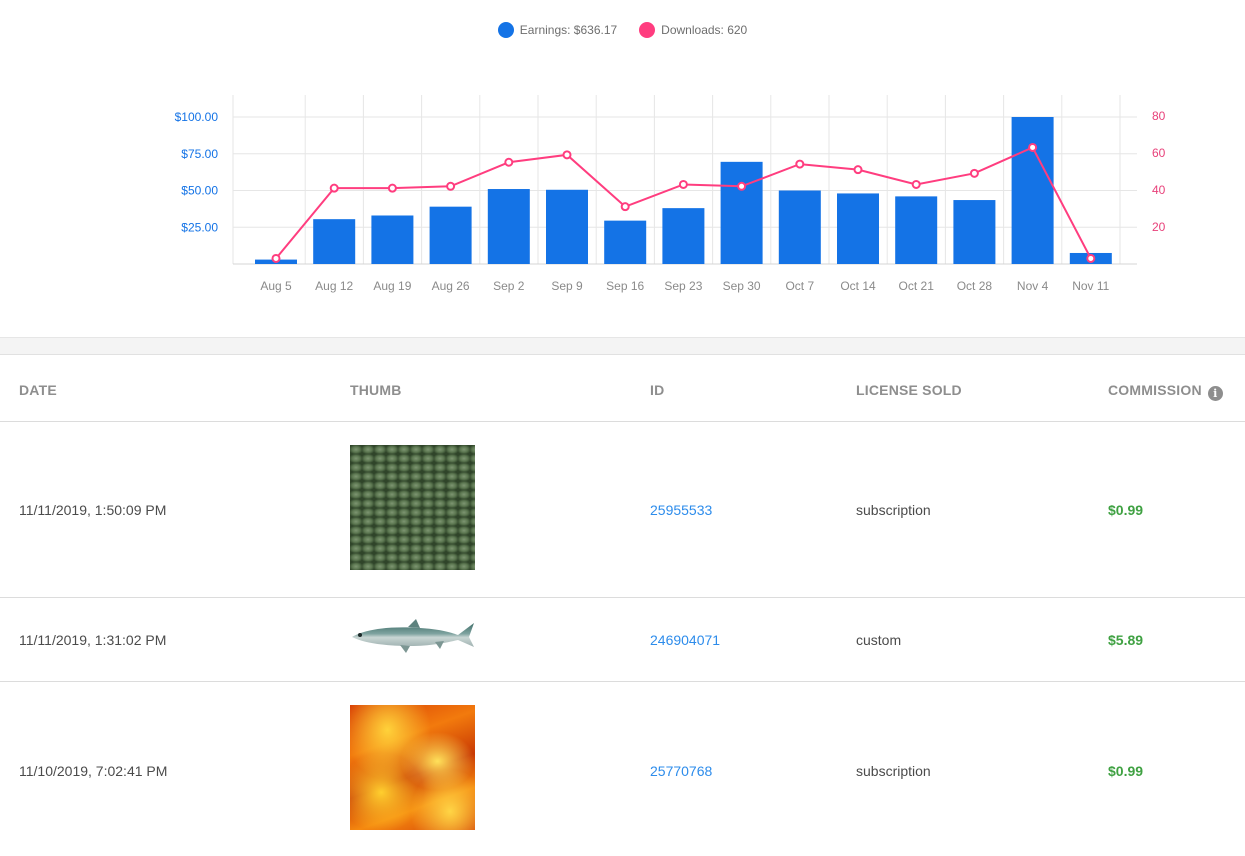 This screenshot has width=1245, height=856. What do you see at coordinates (276, 286) in the screenshot?
I see `x-tick-label: Aug 5` at bounding box center [276, 286].